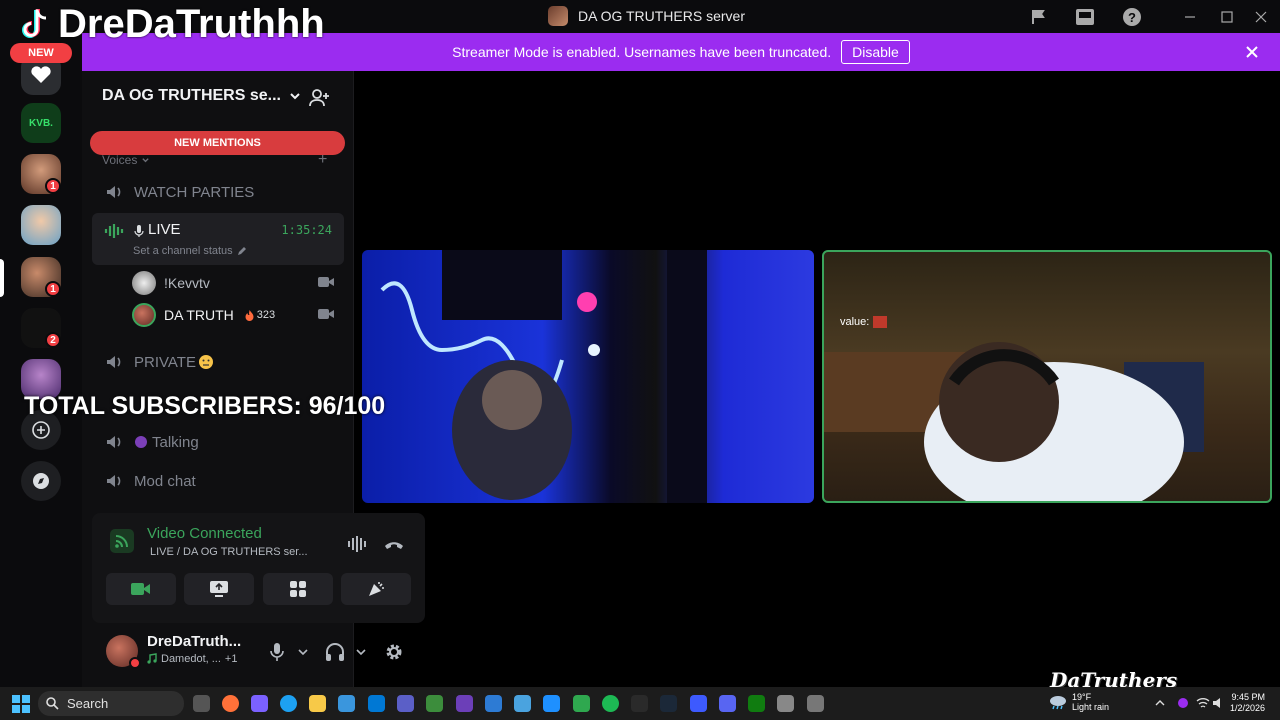  I want to click on windows-taskbar: Search 19°F Light rain 9:45 PM 1/2/2026, so click(640, 703).